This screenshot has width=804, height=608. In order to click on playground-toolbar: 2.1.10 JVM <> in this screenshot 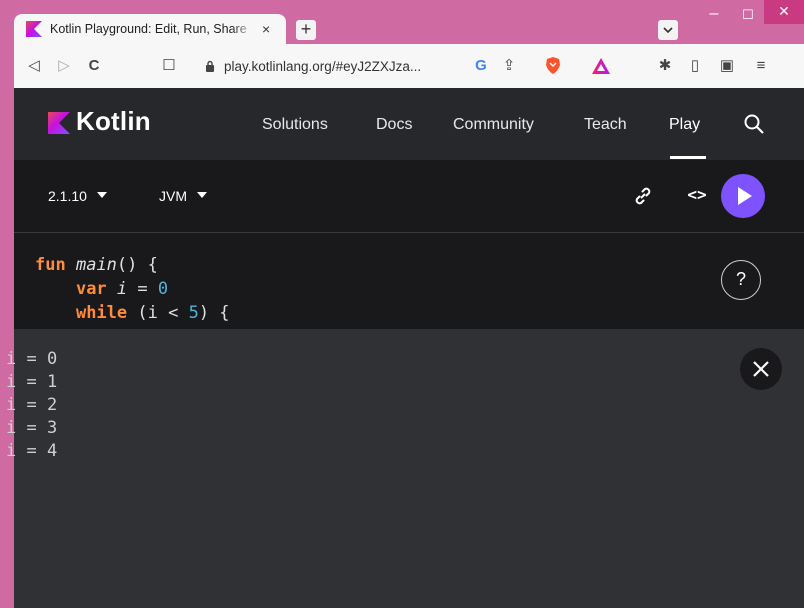, I will do `click(409, 196)`.